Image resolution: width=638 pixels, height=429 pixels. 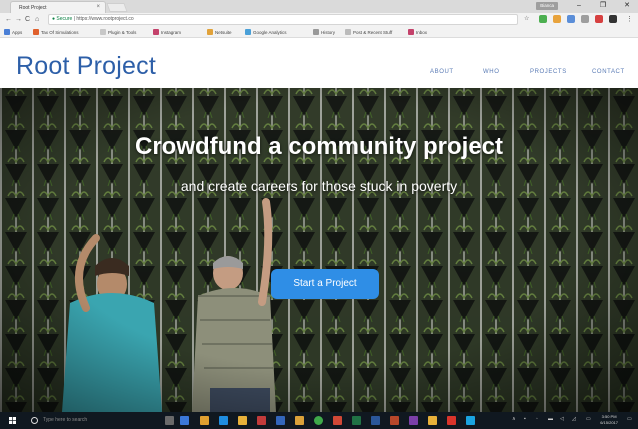 What do you see at coordinates (242, 420) in the screenshot?
I see `chrome-icon` at bounding box center [242, 420].